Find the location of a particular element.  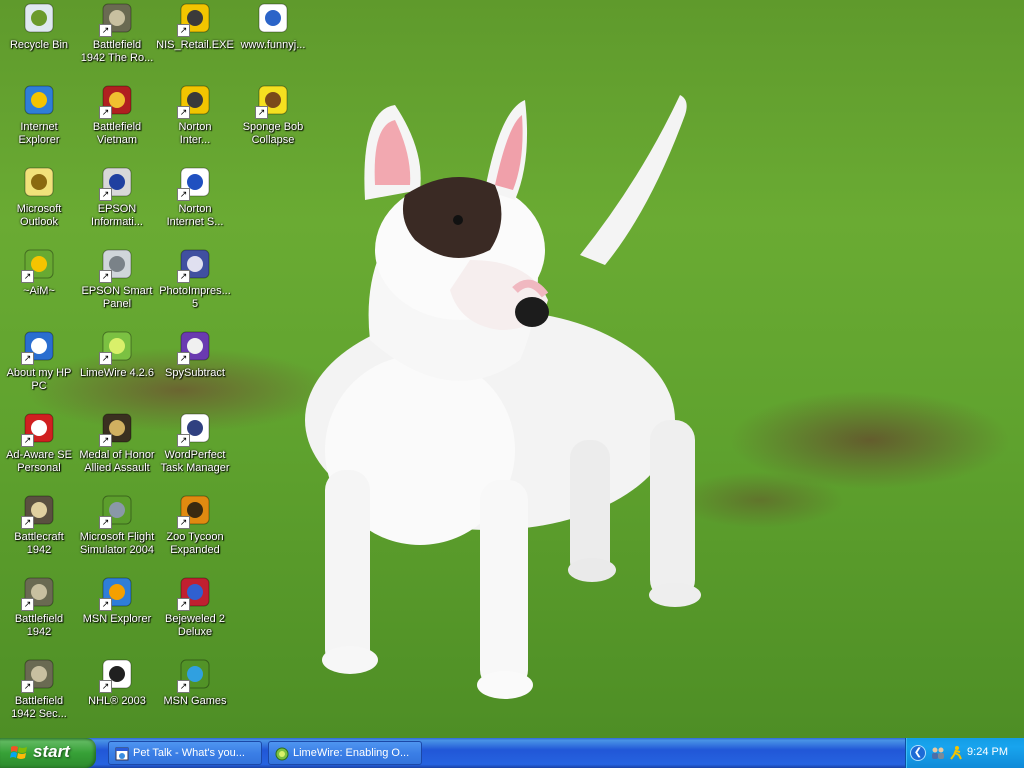

desktop-icon: ↗ Sponge Bob Collapse is located at coordinates (273, 125).